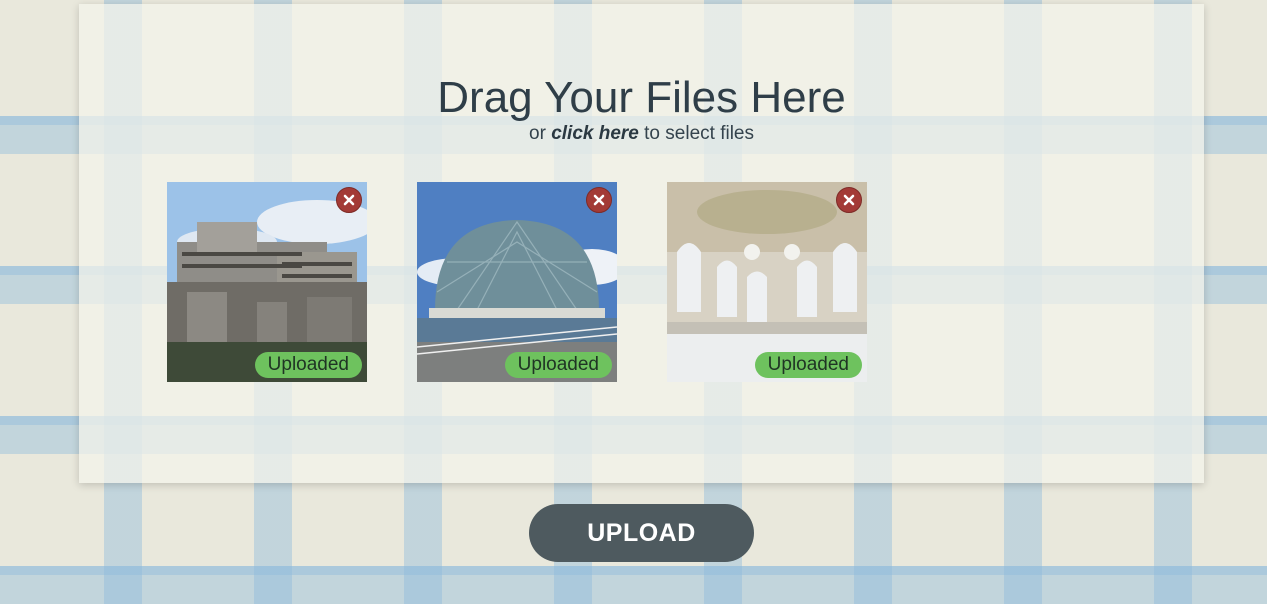 This screenshot has width=1267, height=604. I want to click on dropzone-title: Drag Your Files Here, so click(641, 97).